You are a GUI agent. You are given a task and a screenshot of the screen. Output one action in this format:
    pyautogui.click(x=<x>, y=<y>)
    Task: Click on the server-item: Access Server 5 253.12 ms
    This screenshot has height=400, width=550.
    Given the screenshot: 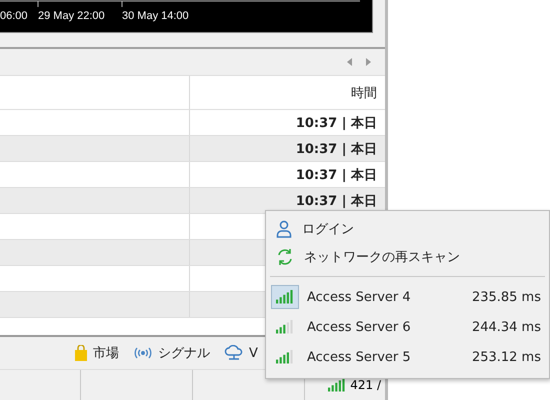 What is the action you would take?
    pyautogui.click(x=407, y=357)
    